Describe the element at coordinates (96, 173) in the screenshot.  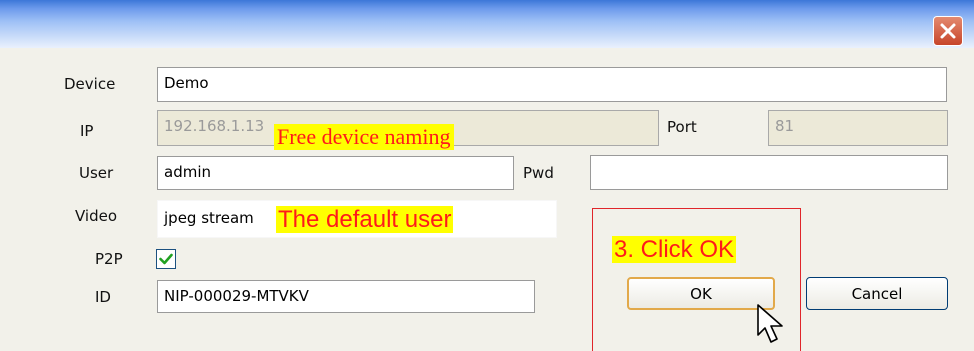
I see `user-label: User` at that location.